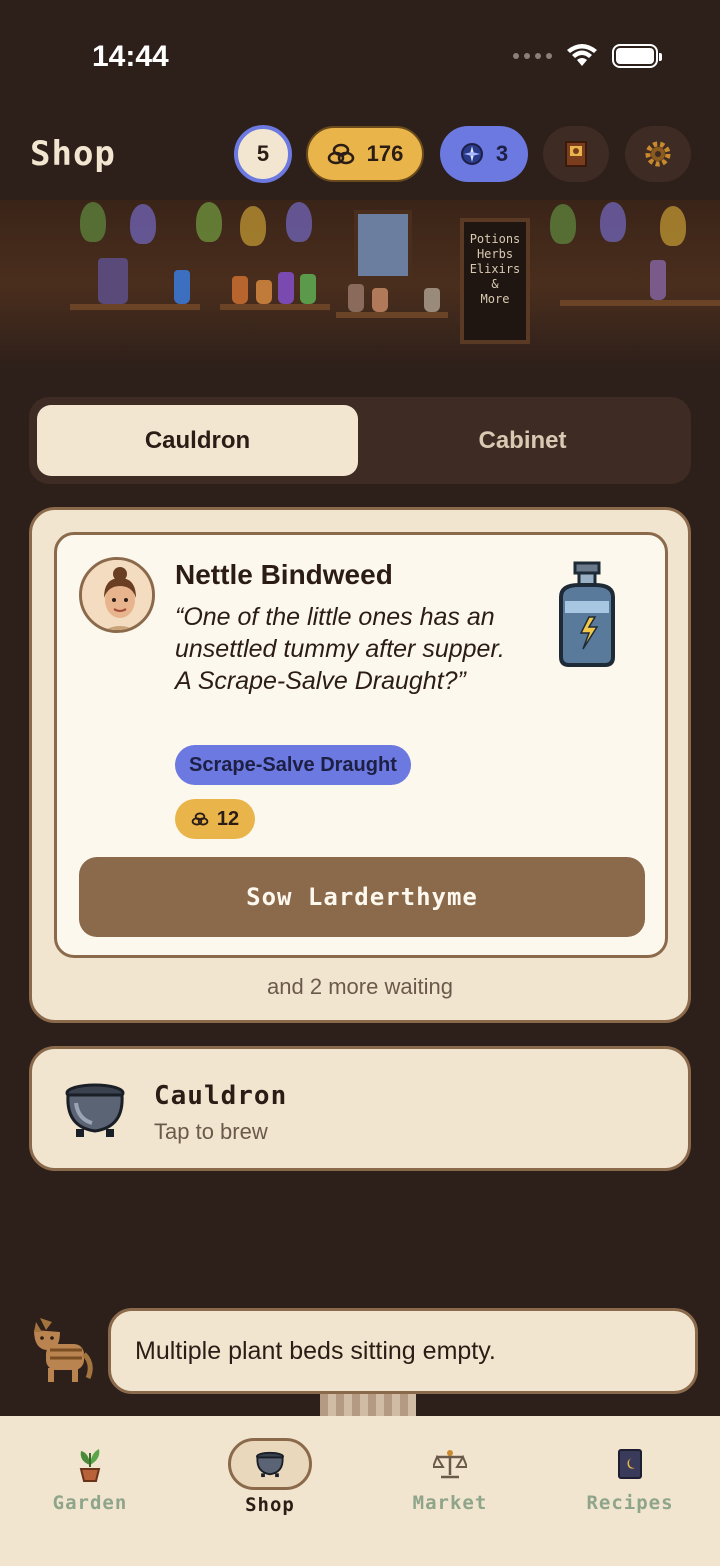 The height and width of the screenshot is (1566, 720). I want to click on level-badge: 5, so click(263, 154).